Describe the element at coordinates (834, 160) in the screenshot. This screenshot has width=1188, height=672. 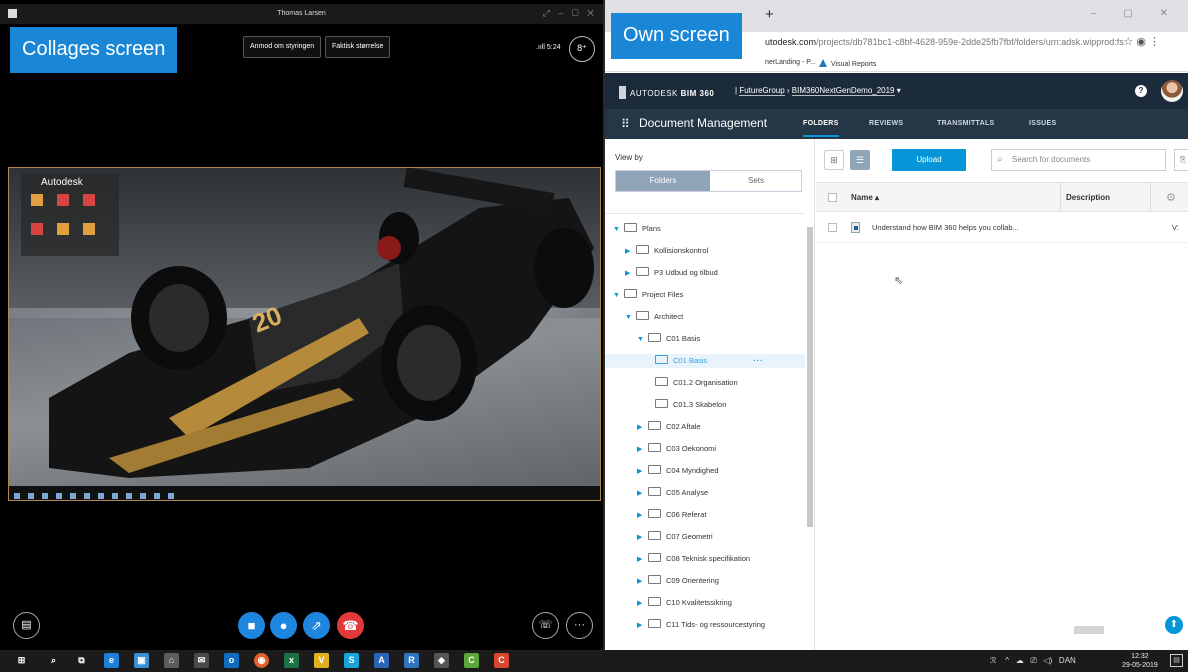
I see `grid-view-icon: ⊞` at that location.